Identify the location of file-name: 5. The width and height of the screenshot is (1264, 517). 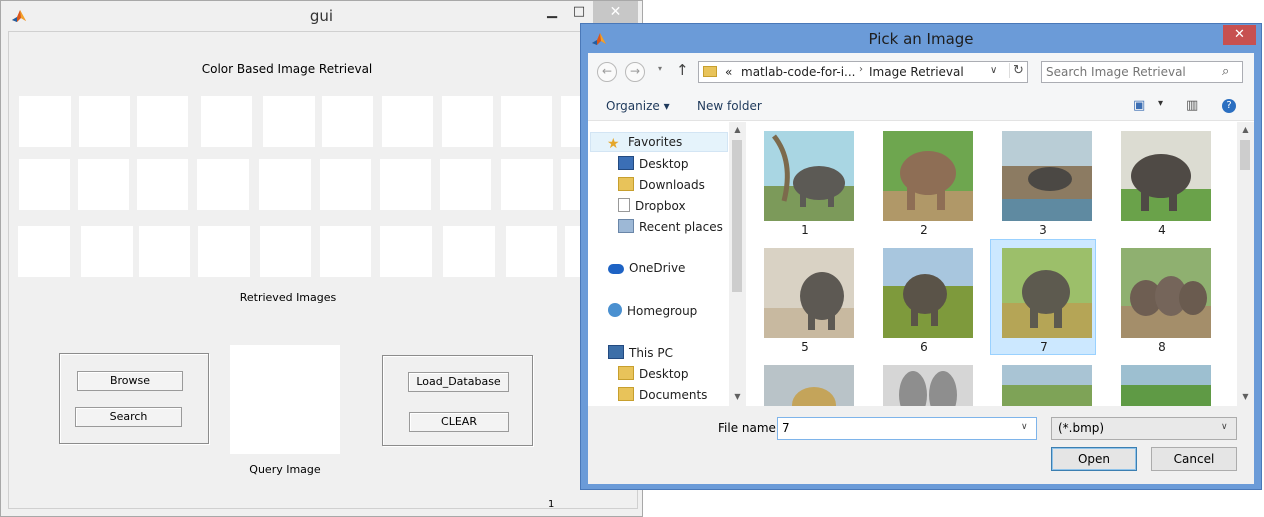
(805, 347).